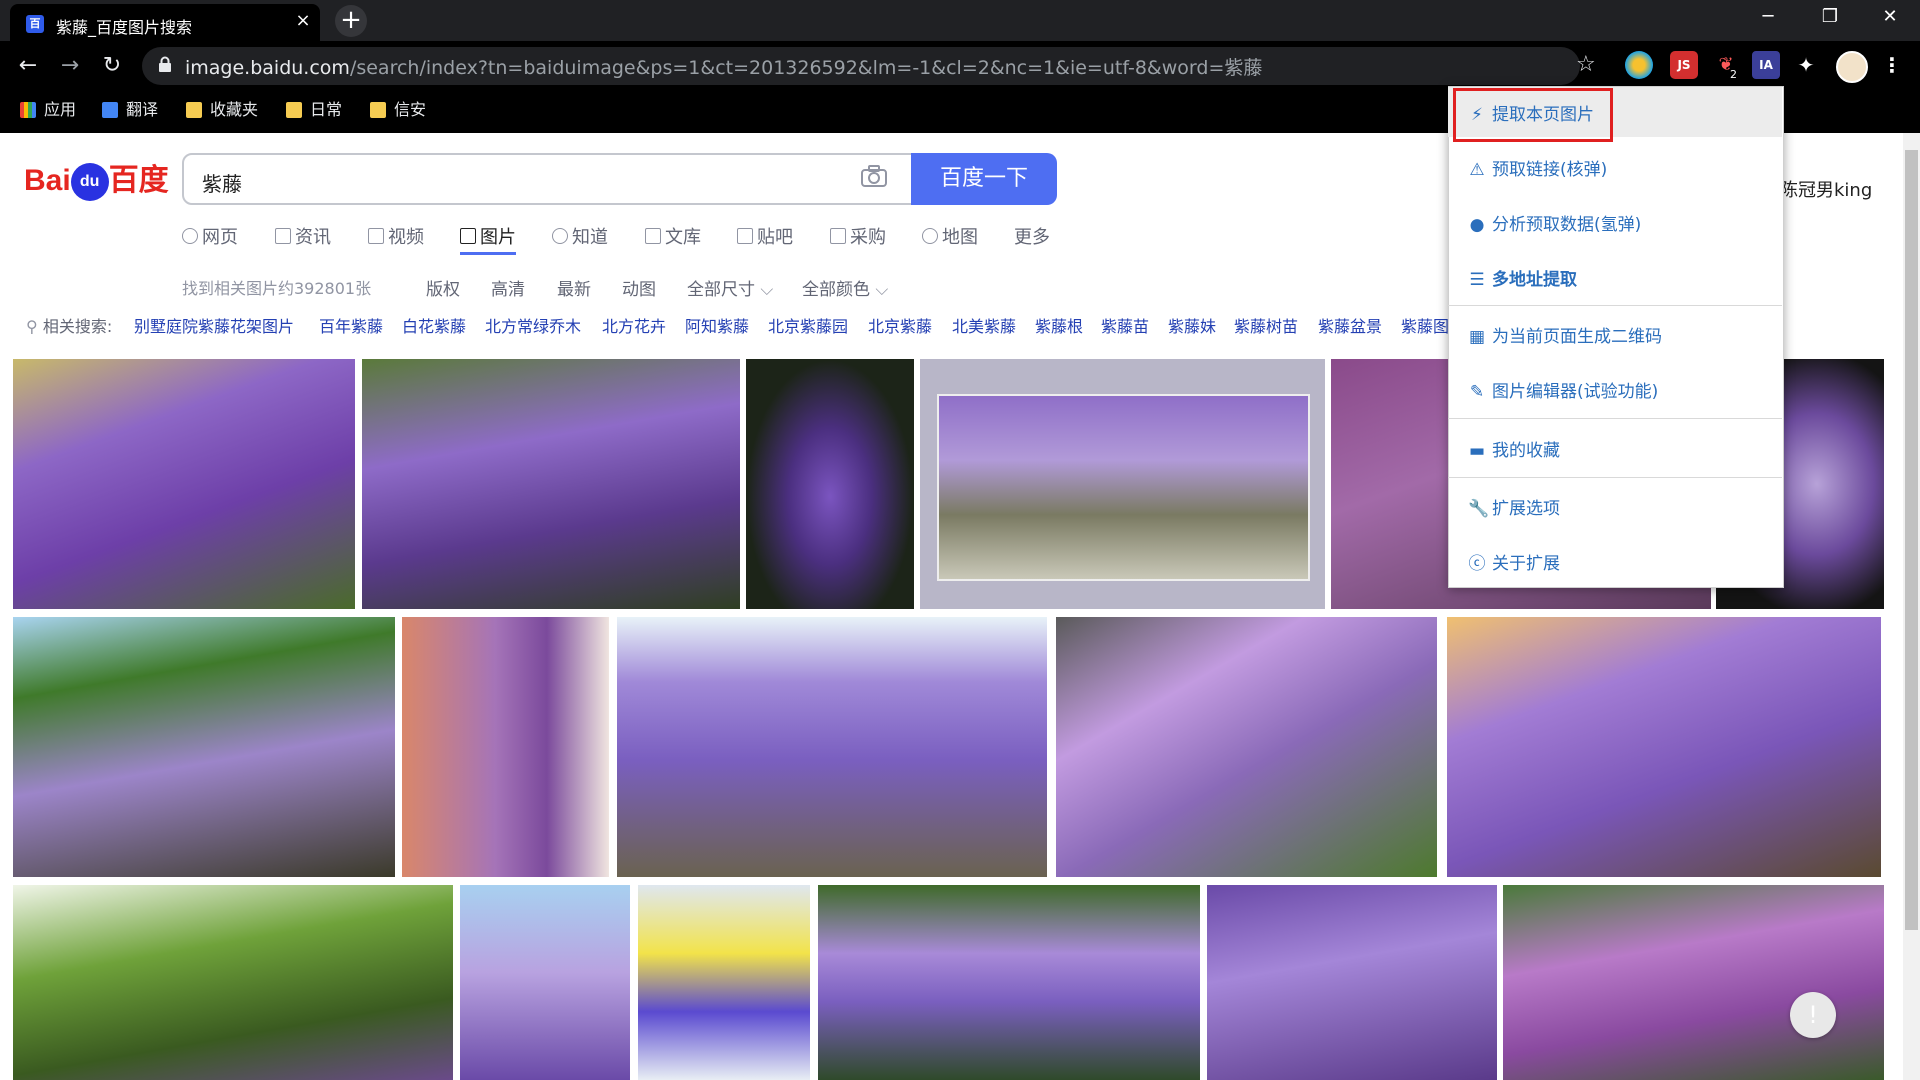  I want to click on menu-kebab-icon: ⋮, so click(1892, 65).